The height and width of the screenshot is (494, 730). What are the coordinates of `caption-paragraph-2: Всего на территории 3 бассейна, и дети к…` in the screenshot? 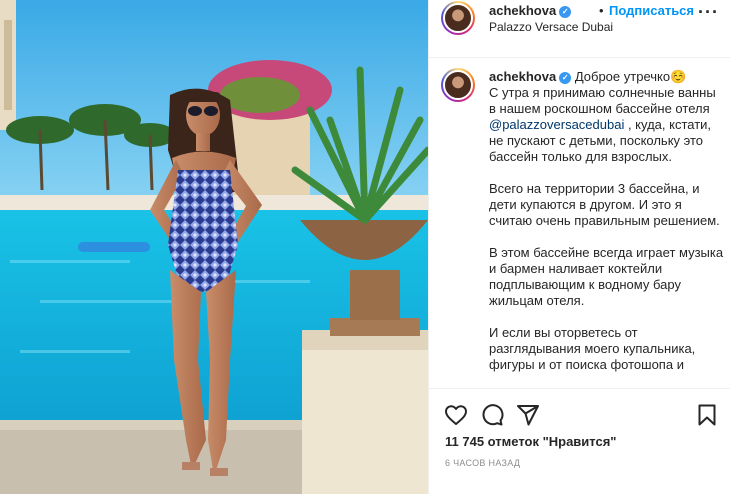 It's located at (604, 204).